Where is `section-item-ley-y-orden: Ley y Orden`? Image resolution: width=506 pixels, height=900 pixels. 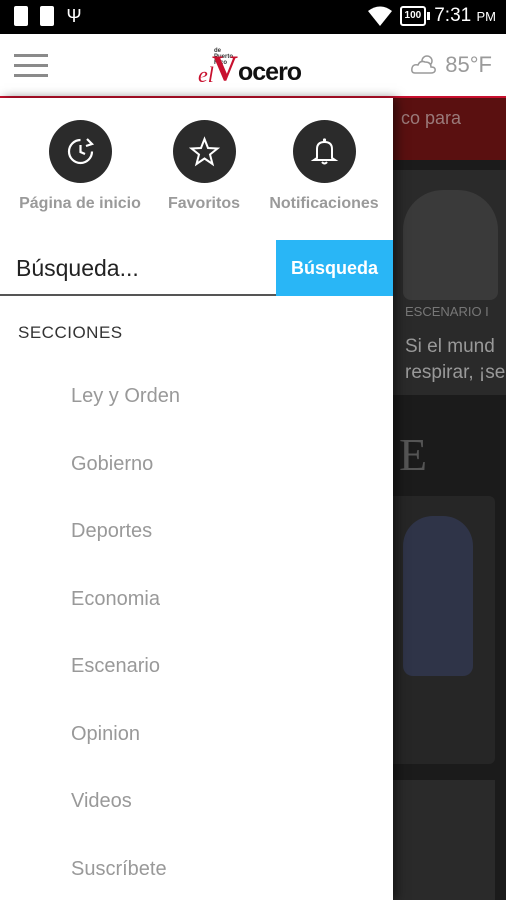 section-item-ley-y-orden: Ley y Orden is located at coordinates (125, 396).